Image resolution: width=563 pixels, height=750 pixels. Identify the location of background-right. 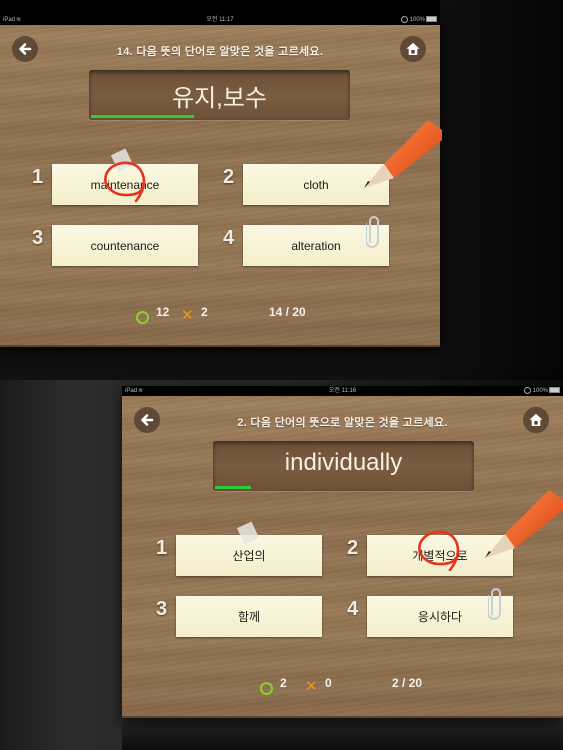
(501, 190).